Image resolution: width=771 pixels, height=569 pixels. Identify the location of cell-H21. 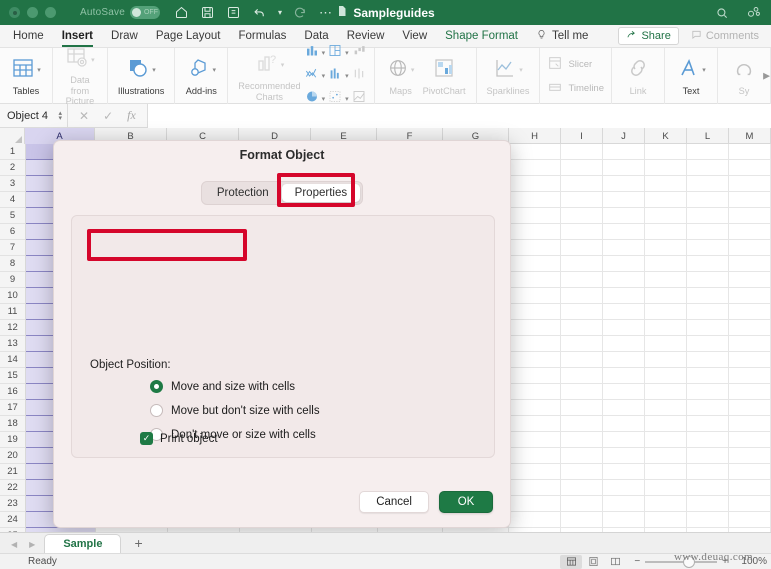
(535, 472).